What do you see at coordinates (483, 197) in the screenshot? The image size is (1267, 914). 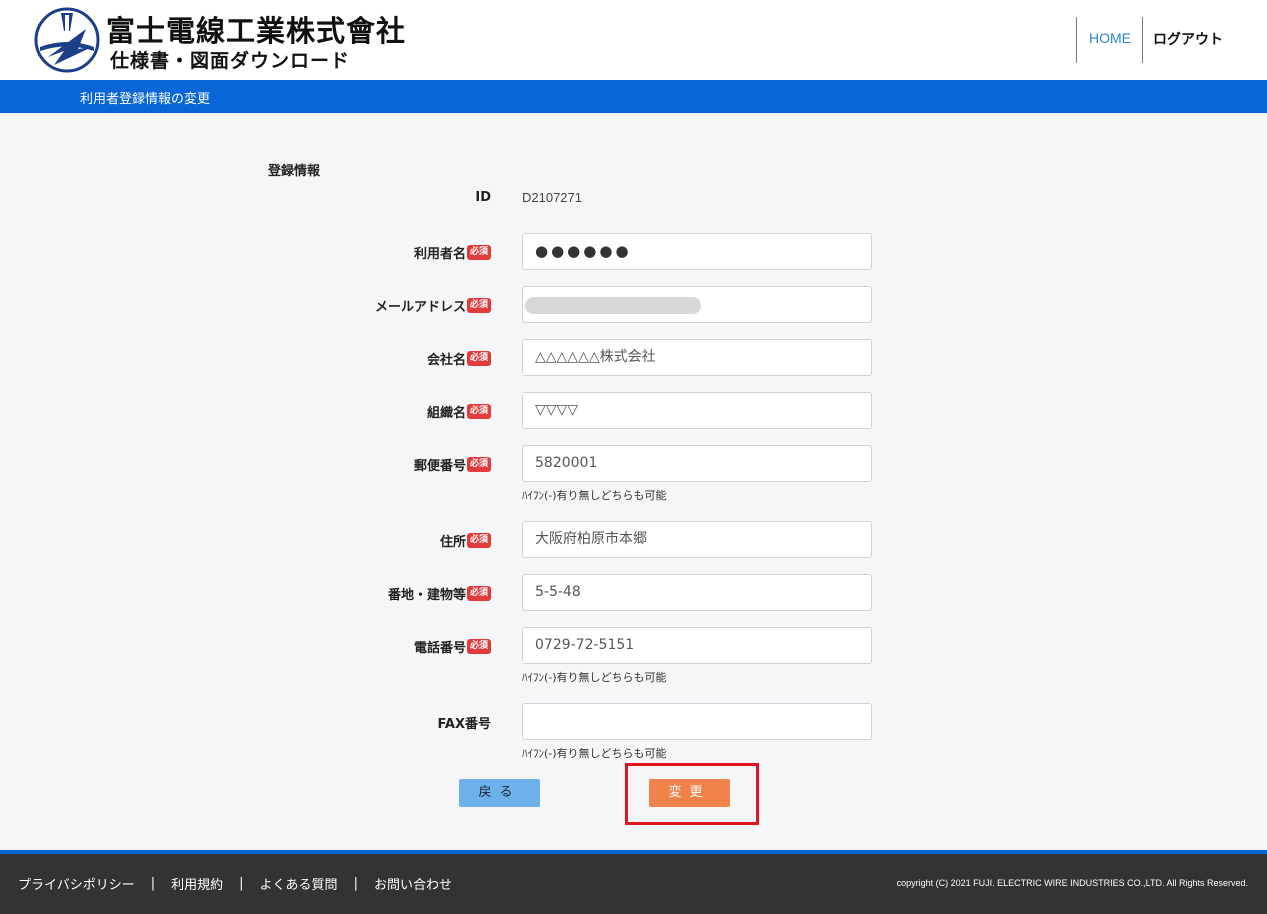 I see `id-label: ID` at bounding box center [483, 197].